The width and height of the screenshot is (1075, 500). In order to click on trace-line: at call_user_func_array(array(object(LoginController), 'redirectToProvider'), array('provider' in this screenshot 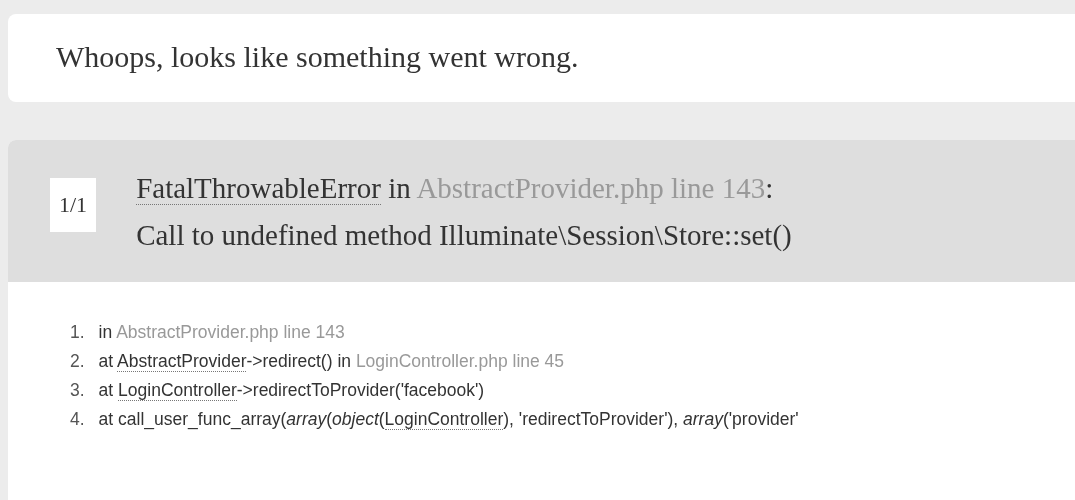, I will do `click(448, 419)`.